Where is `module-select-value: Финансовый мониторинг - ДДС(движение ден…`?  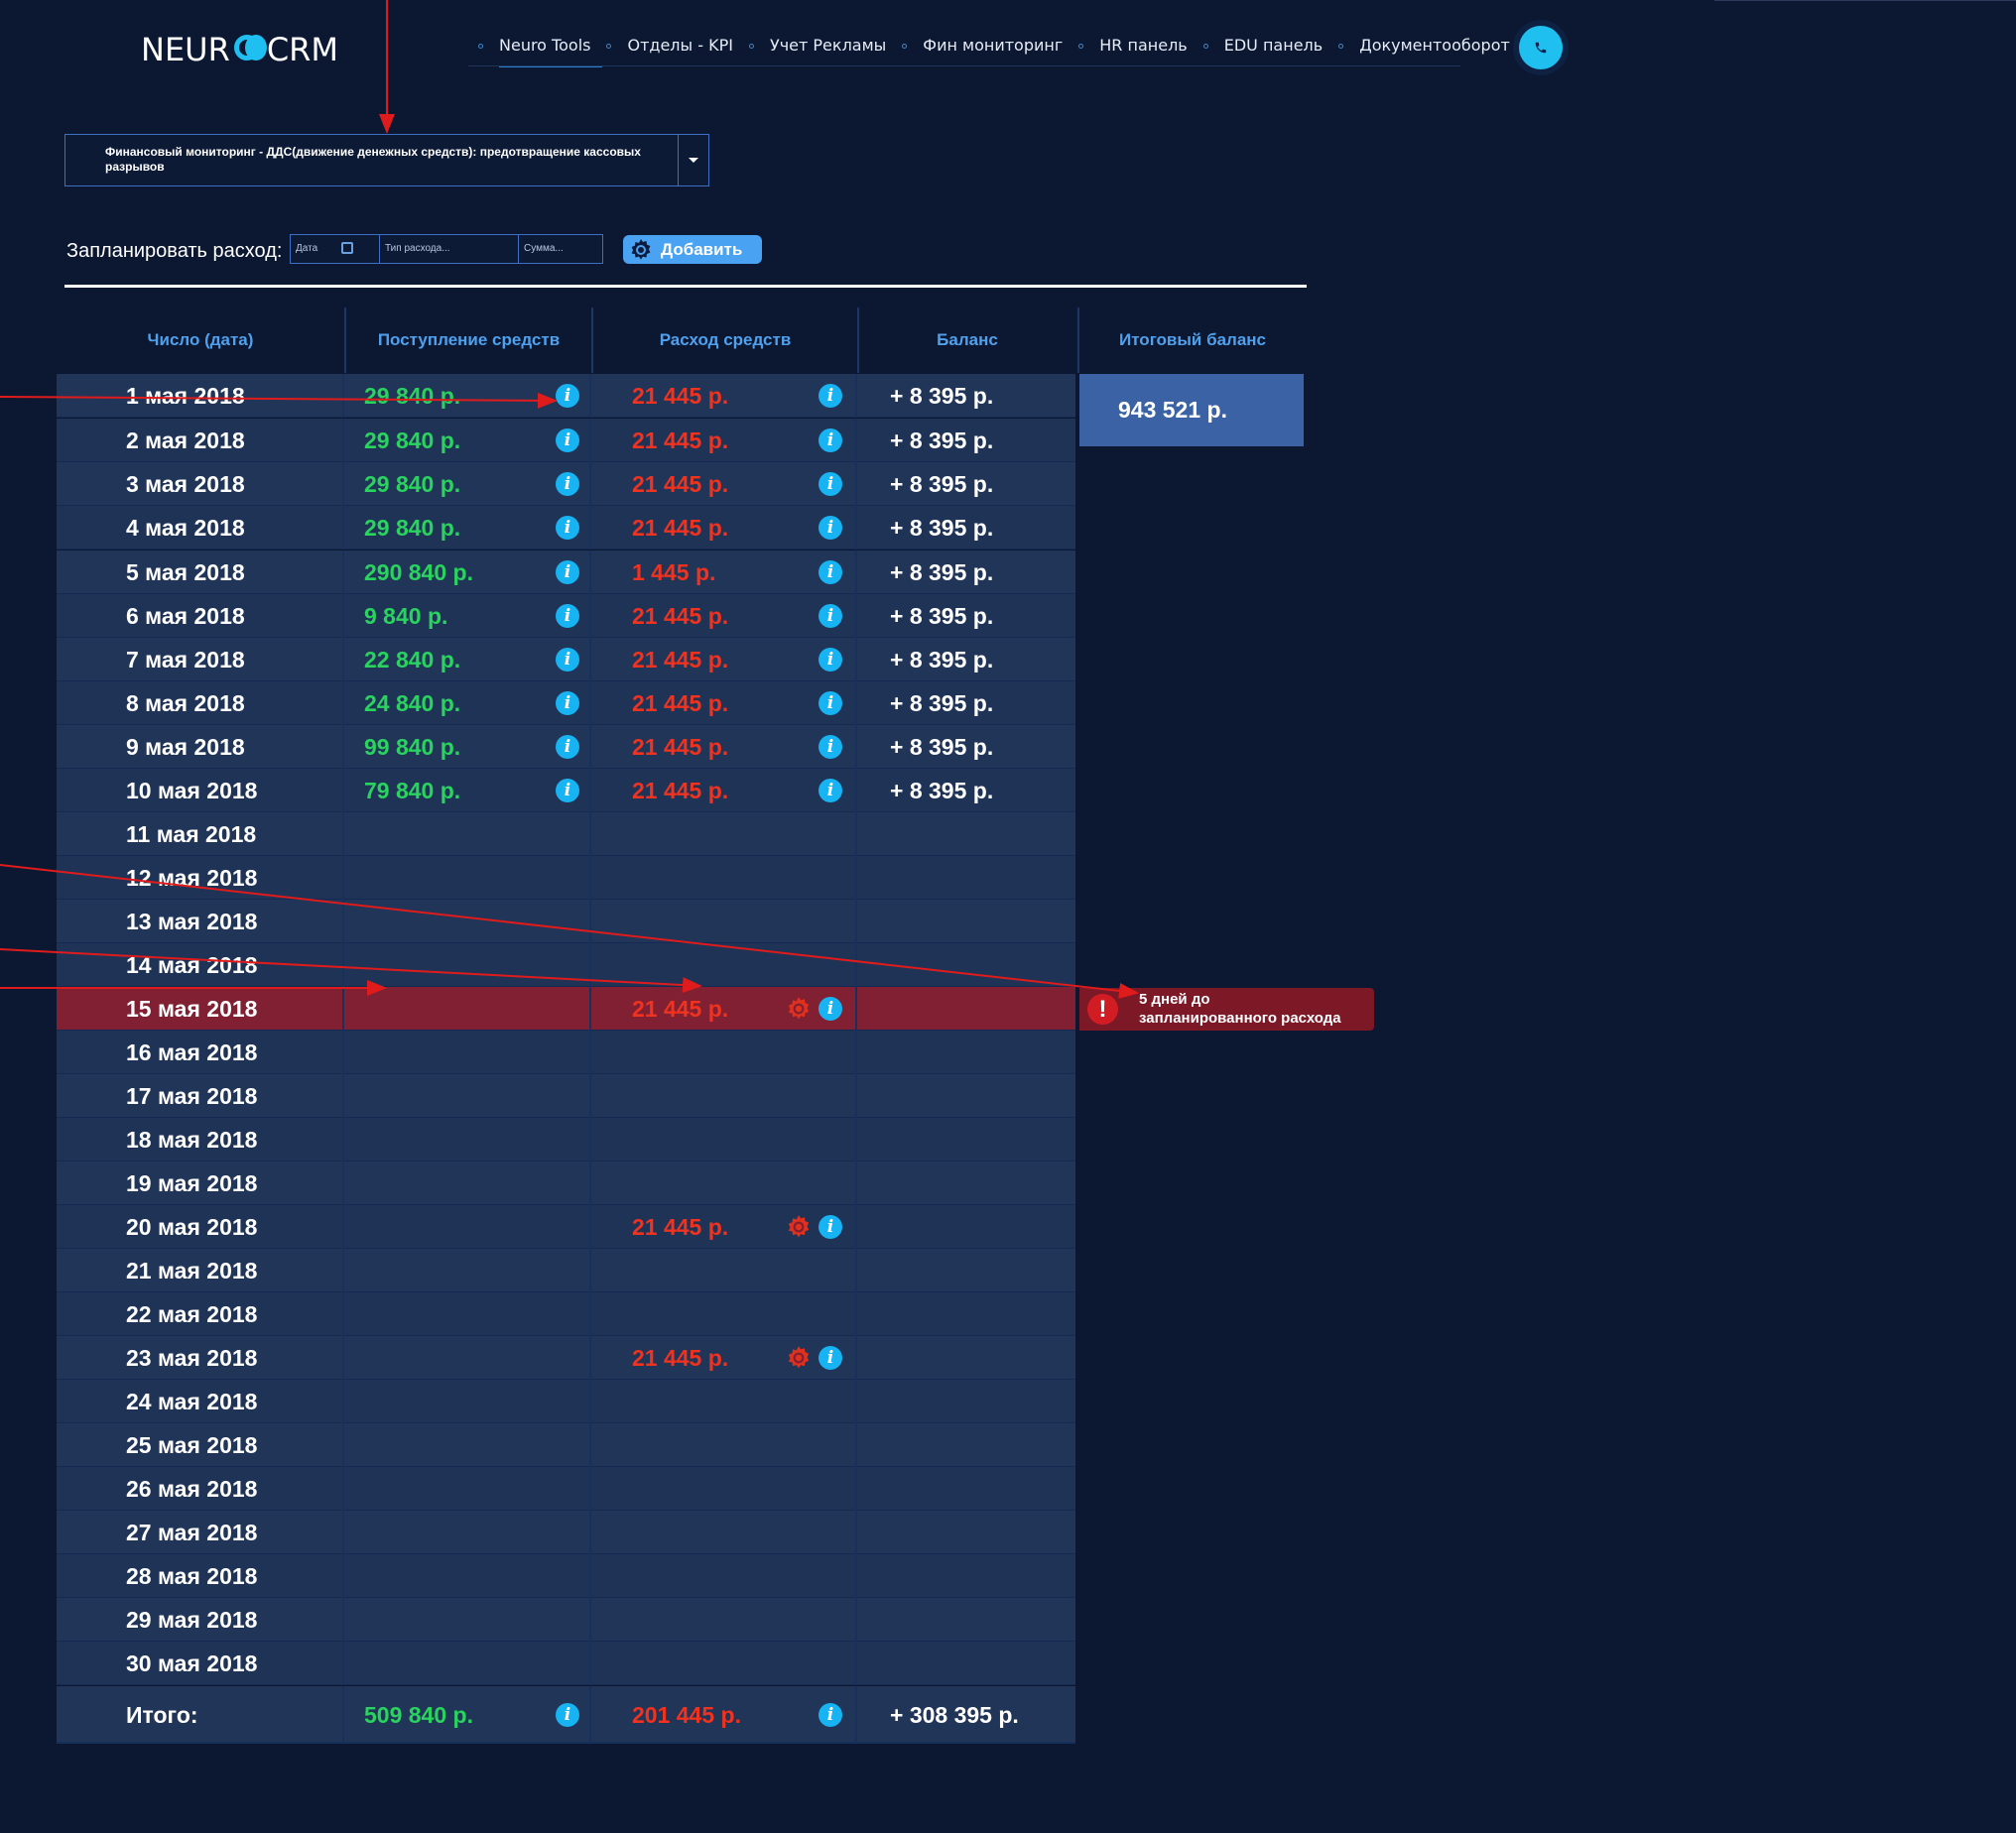
module-select-value: Финансовый мониторинг - ДДС(движение ден… is located at coordinates (373, 159).